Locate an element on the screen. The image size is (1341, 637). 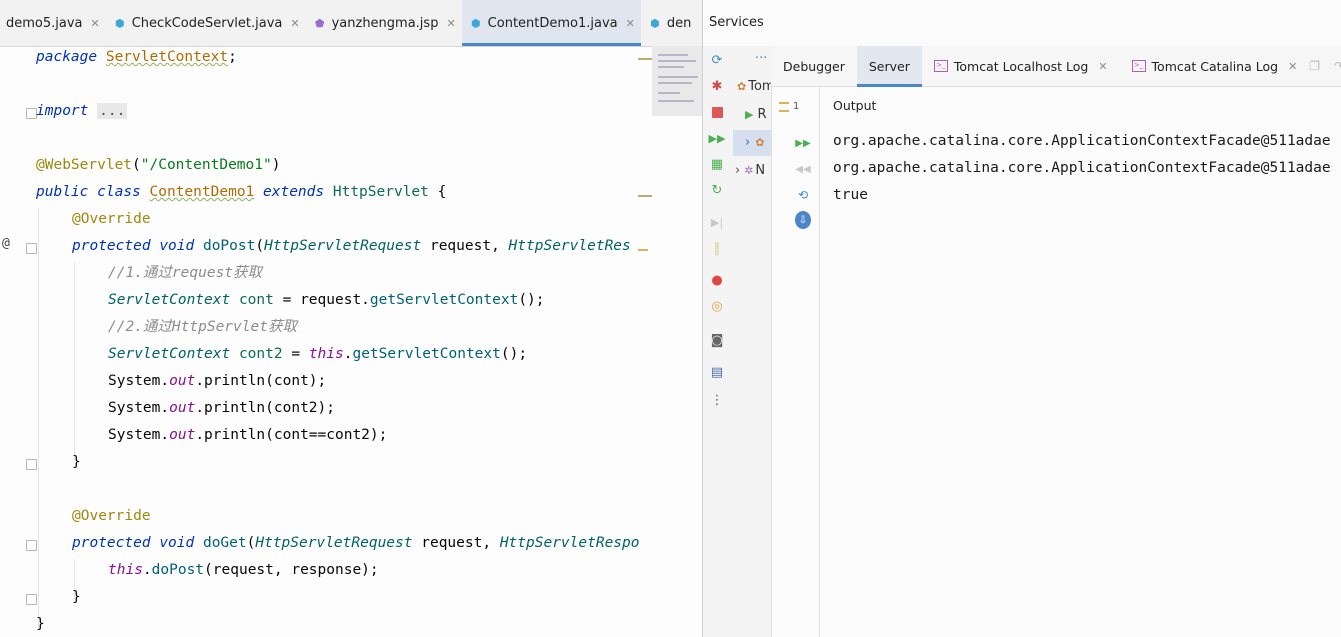
tab-label: ContentDemo1.java is located at coordinates (552, 23).